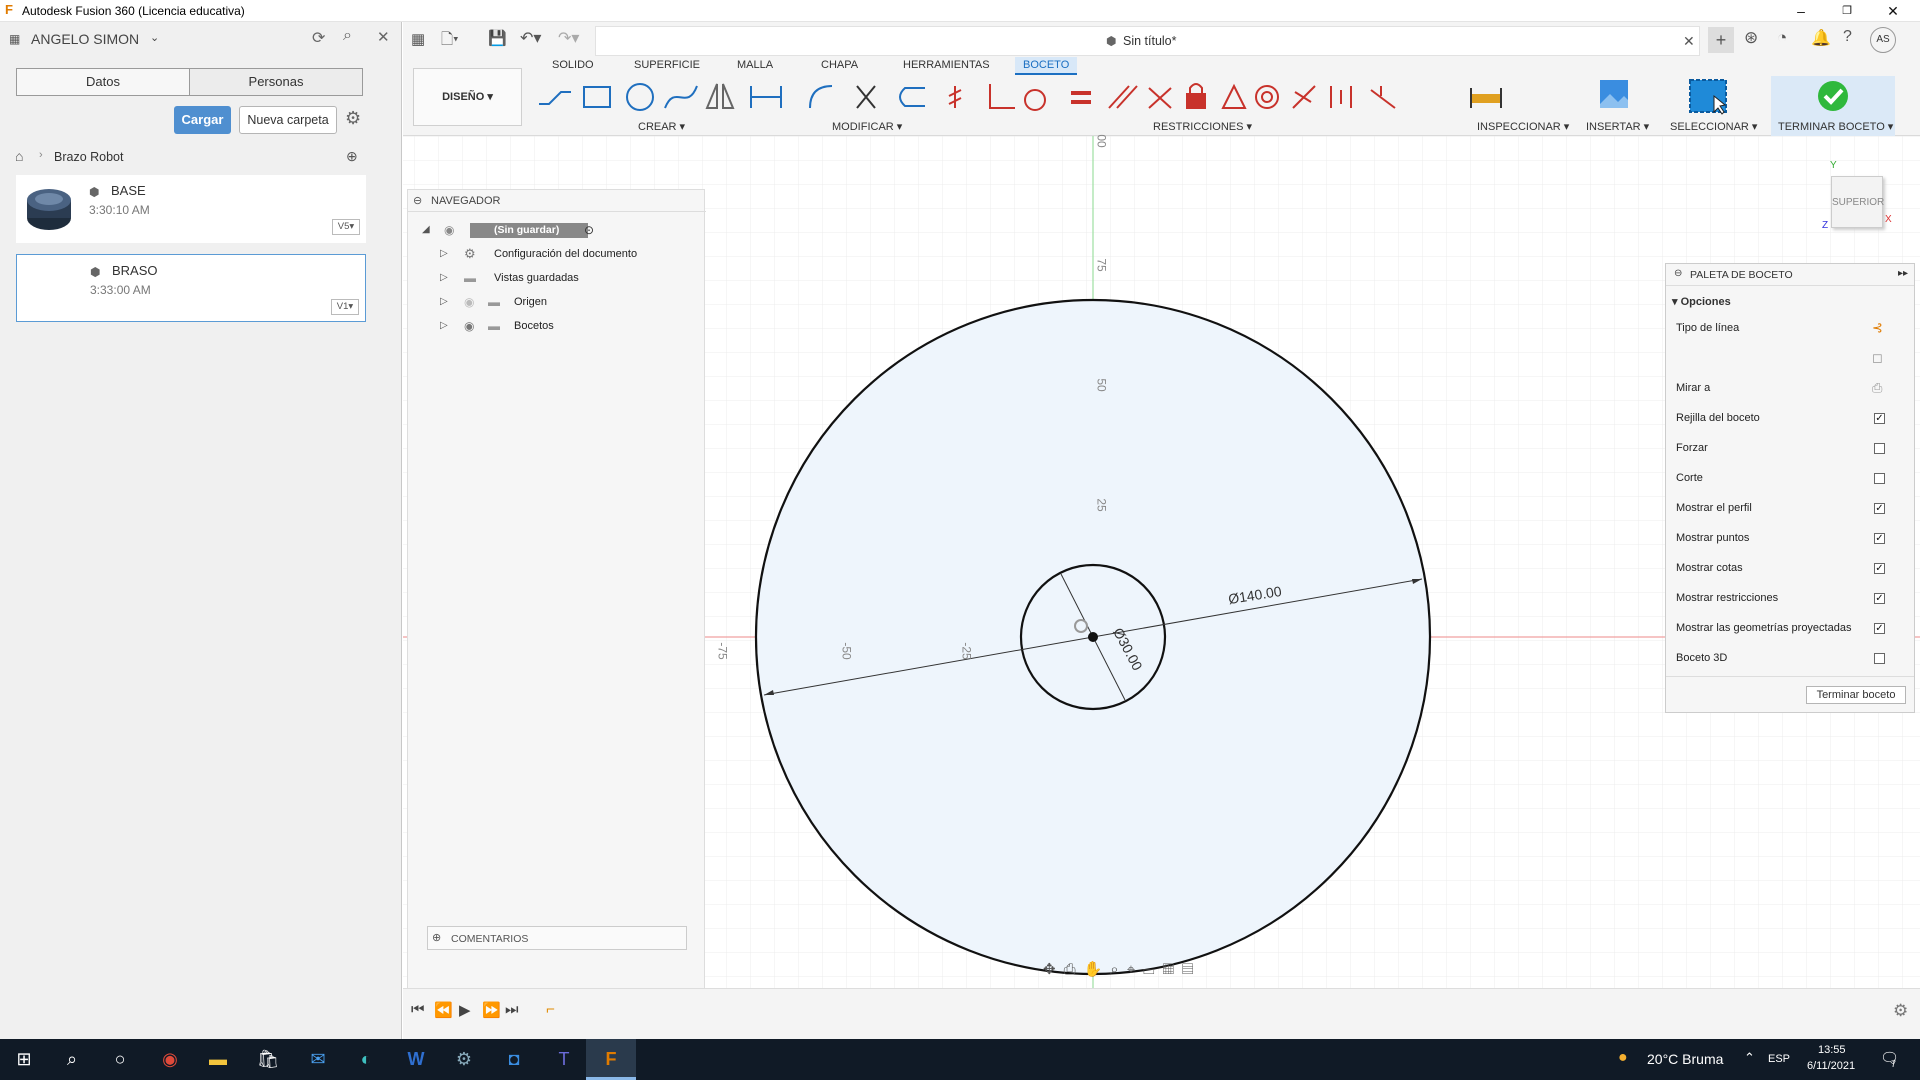 Image resolution: width=1920 pixels, height=1080 pixels. Describe the element at coordinates (450, 41) in the screenshot. I see `file-menu-icon: 🗋▾` at that location.